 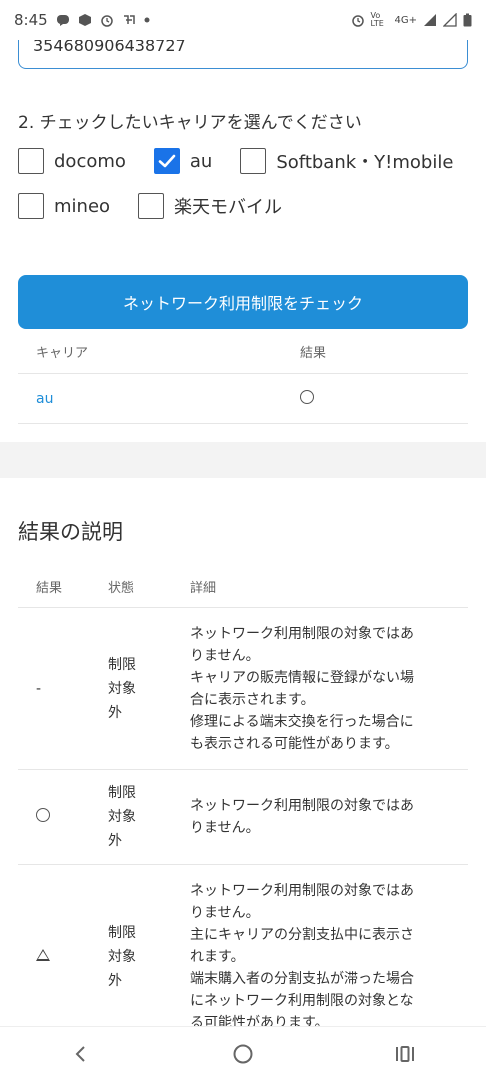 I want to click on checkbox-docomo: docomo, so click(x=72, y=161).